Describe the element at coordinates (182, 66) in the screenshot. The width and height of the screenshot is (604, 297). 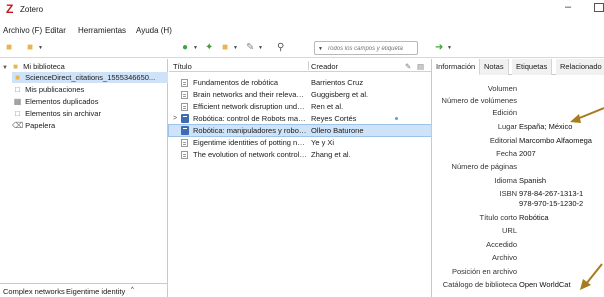
I see `column-title: Título` at that location.